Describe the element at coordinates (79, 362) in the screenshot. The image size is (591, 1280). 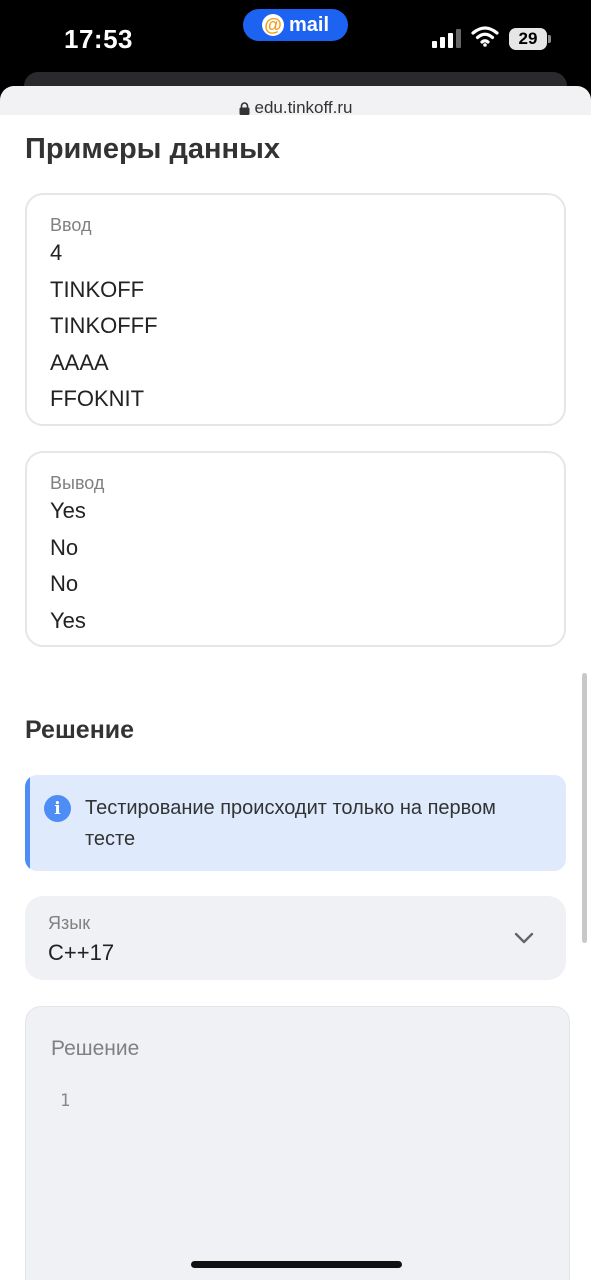
I see `input-line: AAAA` at that location.